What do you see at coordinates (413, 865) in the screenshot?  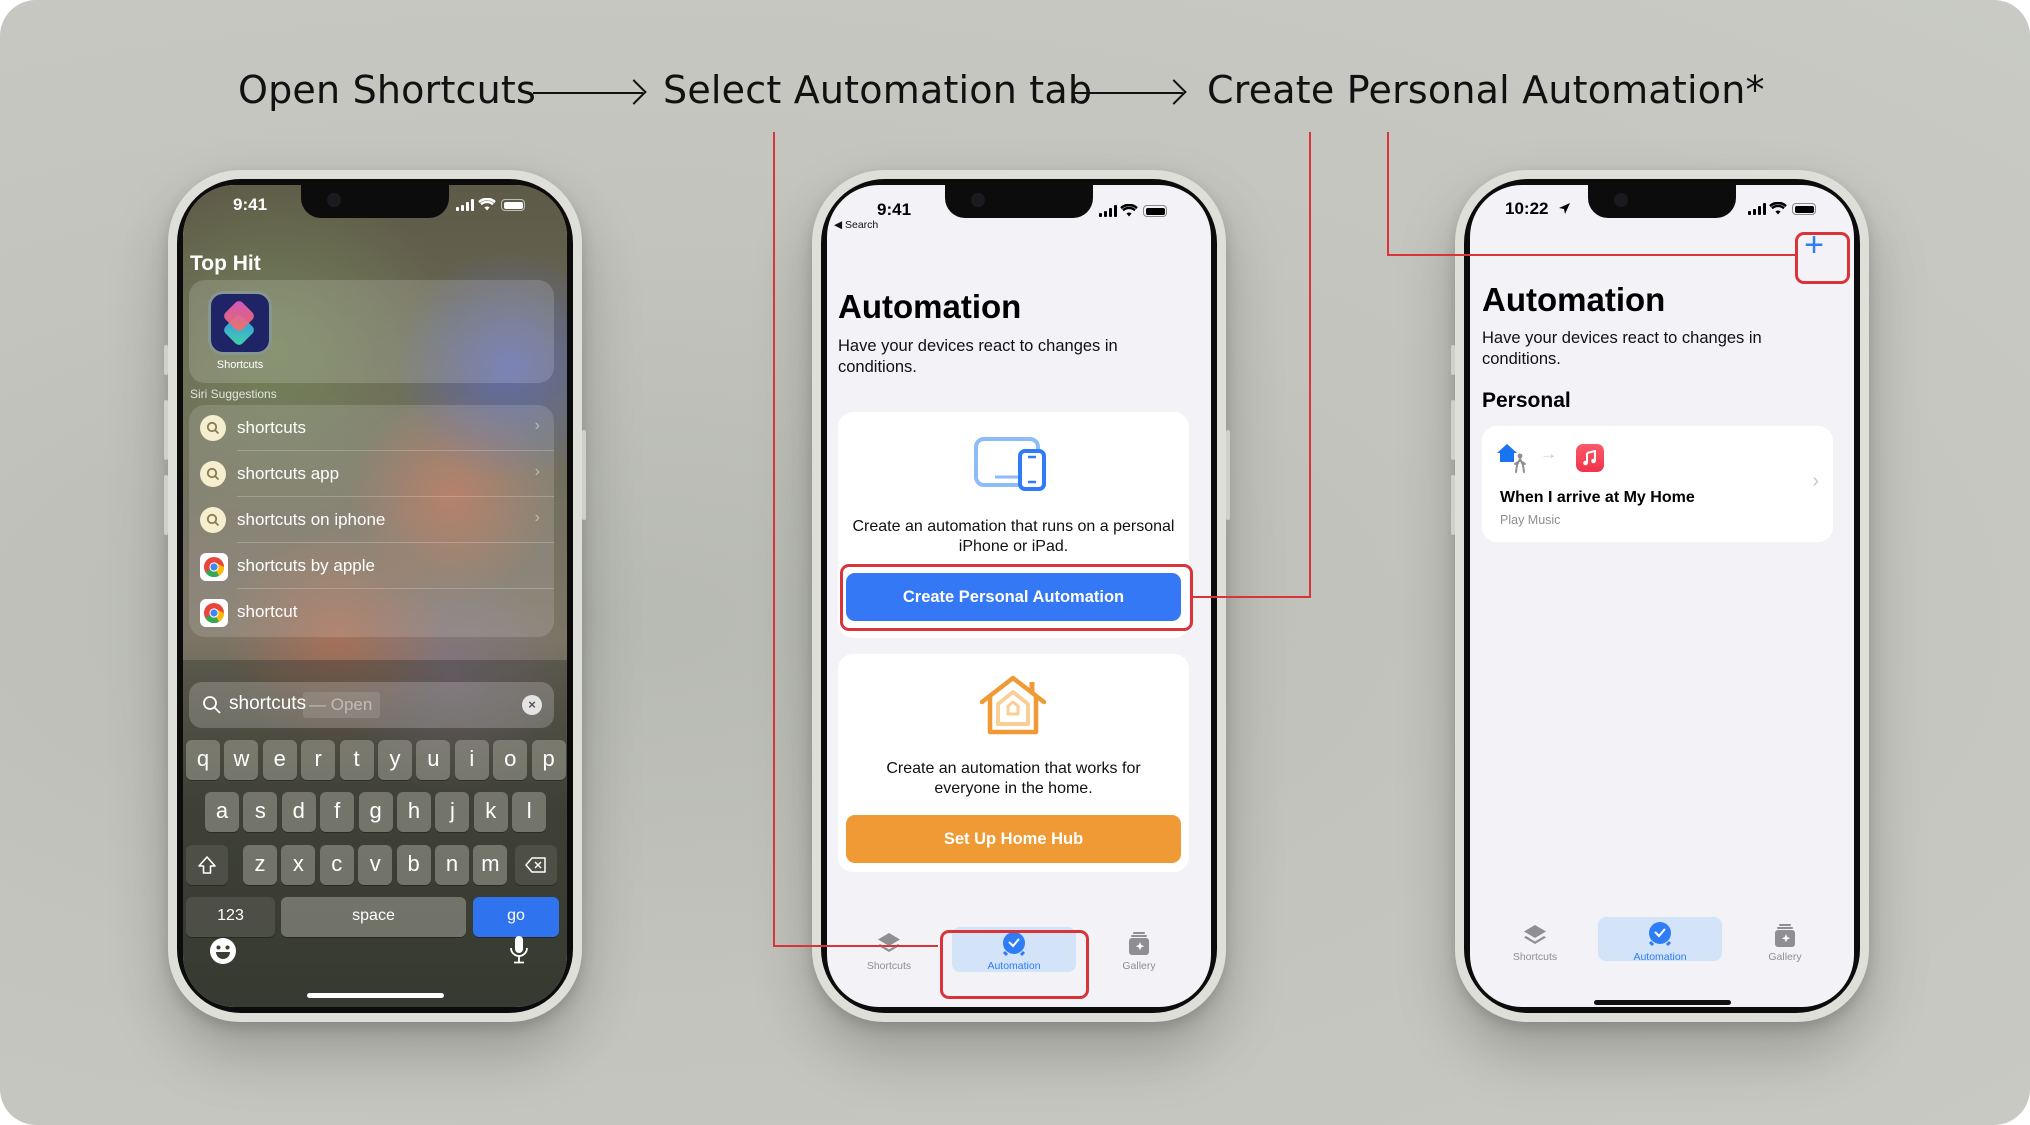 I see `key-b: b` at bounding box center [413, 865].